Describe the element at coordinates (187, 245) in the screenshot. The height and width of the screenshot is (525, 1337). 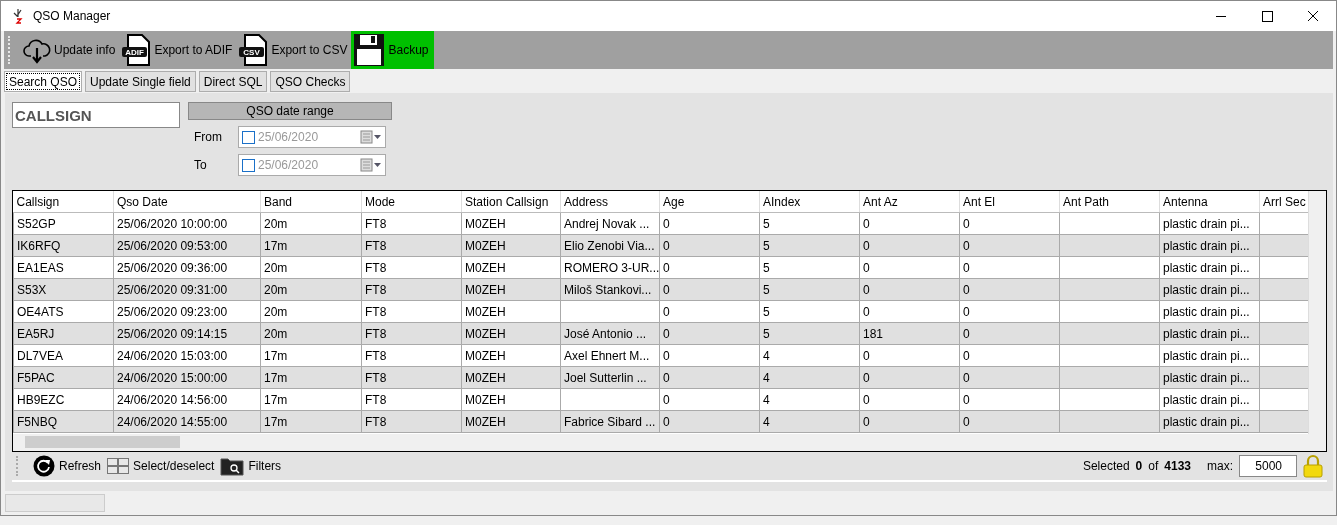
I see `table-cell: 25/06/2020 09:53:00` at that location.